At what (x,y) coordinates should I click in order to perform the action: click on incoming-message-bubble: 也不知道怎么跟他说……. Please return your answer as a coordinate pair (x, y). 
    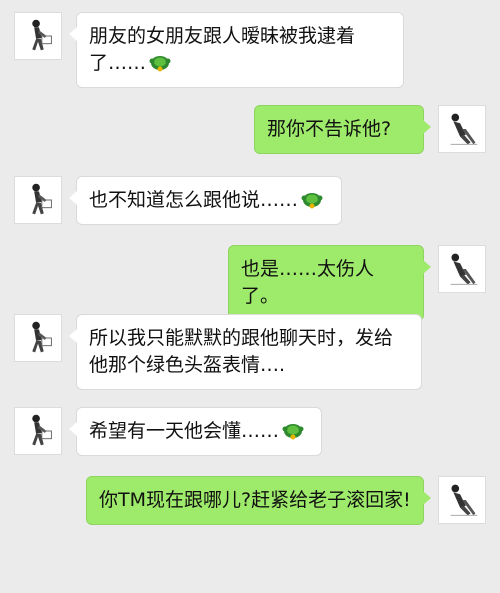
    Looking at the image, I should click on (205, 200).